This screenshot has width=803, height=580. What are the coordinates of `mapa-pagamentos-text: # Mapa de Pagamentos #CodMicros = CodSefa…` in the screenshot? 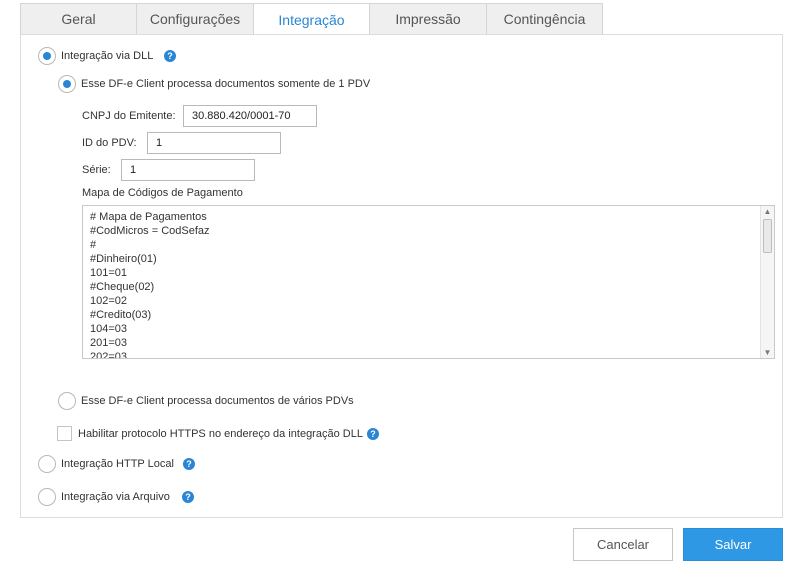 It's located at (150, 284).